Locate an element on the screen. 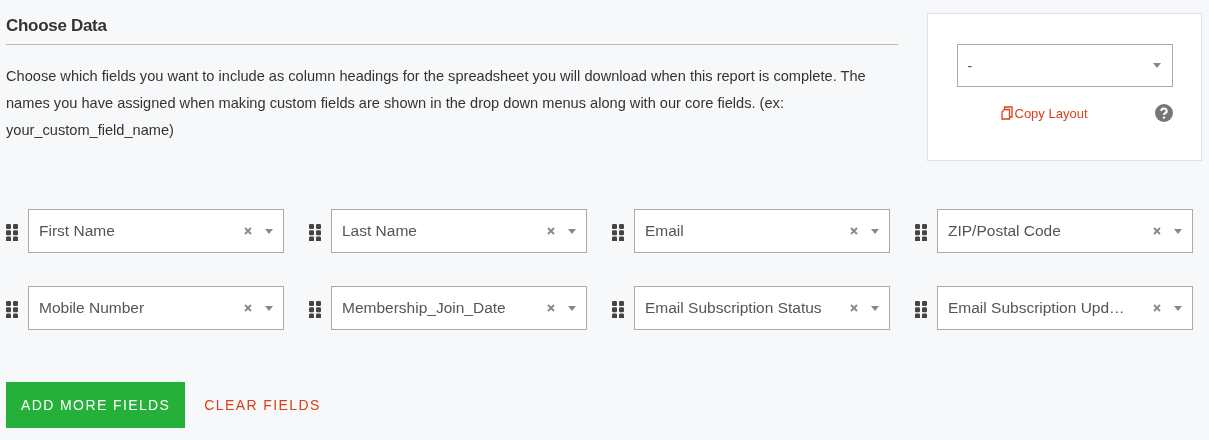  field-select: Membership_Join_Date is located at coordinates (459, 308).